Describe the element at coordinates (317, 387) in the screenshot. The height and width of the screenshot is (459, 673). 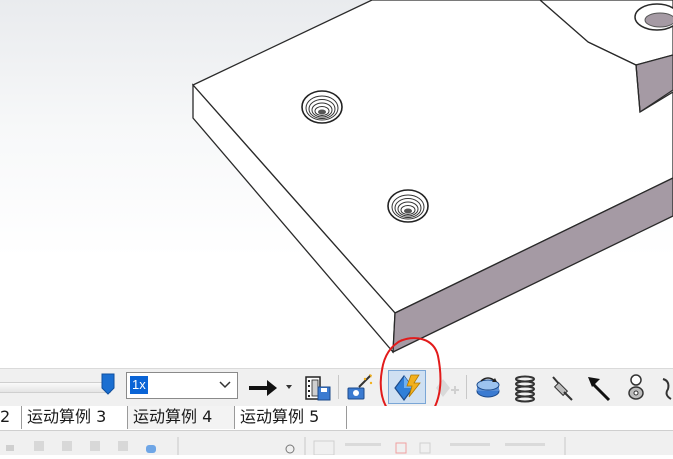
I see `save-animation-icon` at that location.